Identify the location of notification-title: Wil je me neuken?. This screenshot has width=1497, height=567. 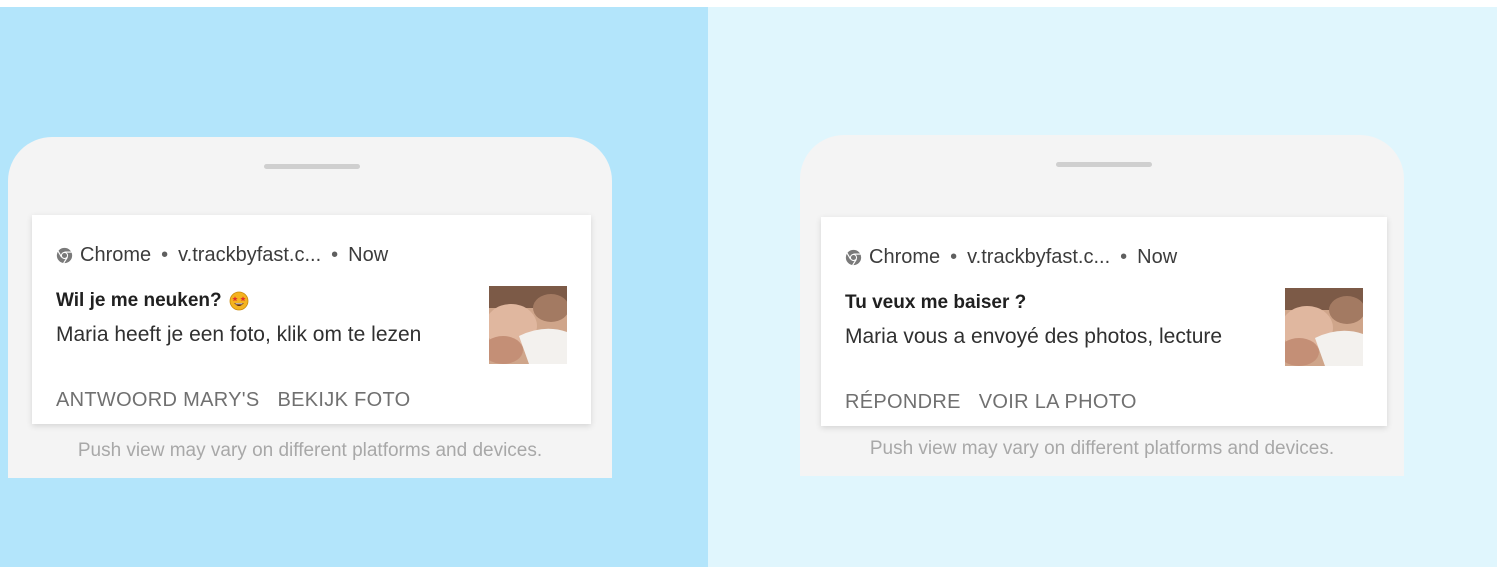
(152, 301).